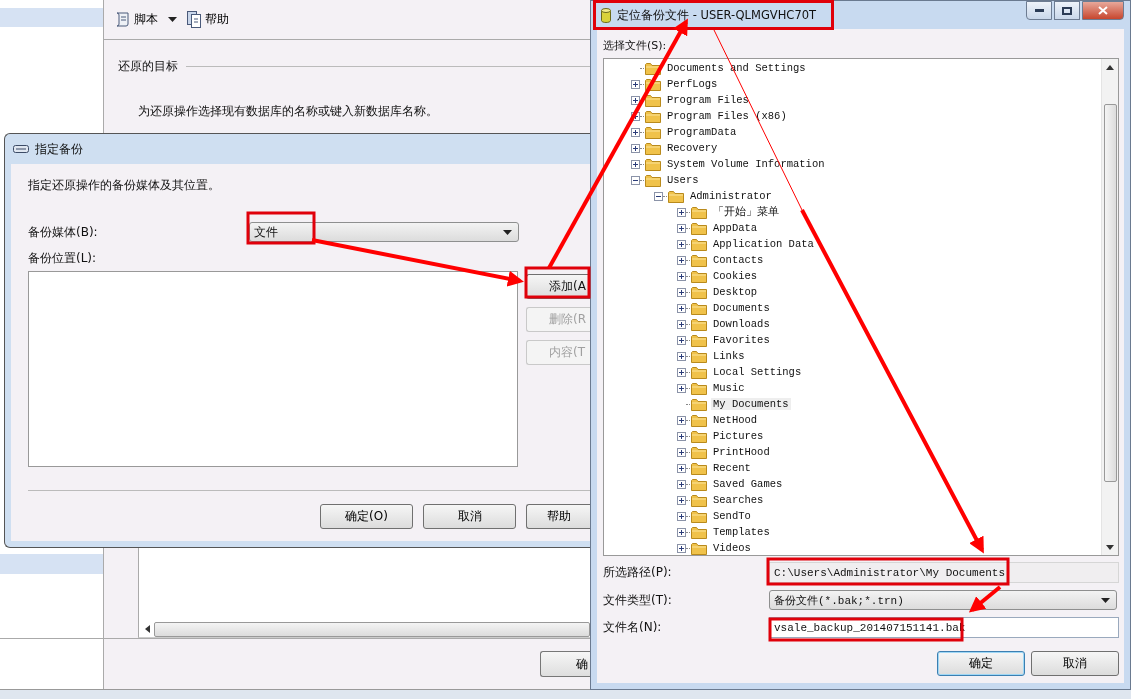  Describe the element at coordinates (751, 404) in the screenshot. I see `tree-item: My Documents` at that location.